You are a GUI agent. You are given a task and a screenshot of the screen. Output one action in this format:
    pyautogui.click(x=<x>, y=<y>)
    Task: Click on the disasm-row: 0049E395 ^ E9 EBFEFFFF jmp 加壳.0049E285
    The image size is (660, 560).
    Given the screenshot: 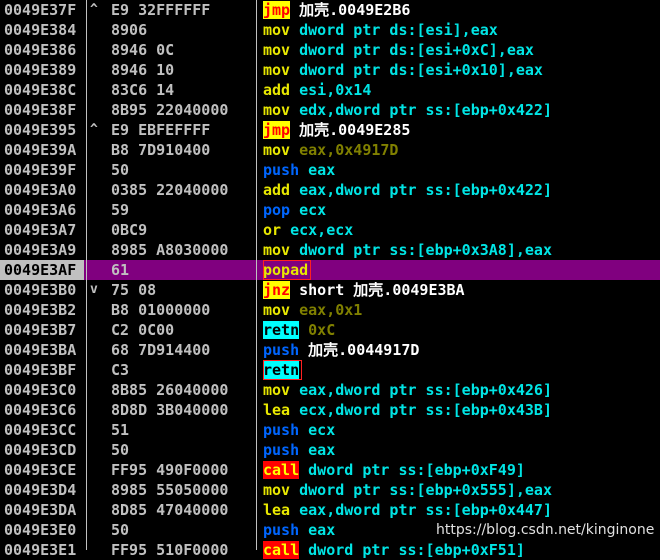 What is the action you would take?
    pyautogui.click(x=330, y=130)
    